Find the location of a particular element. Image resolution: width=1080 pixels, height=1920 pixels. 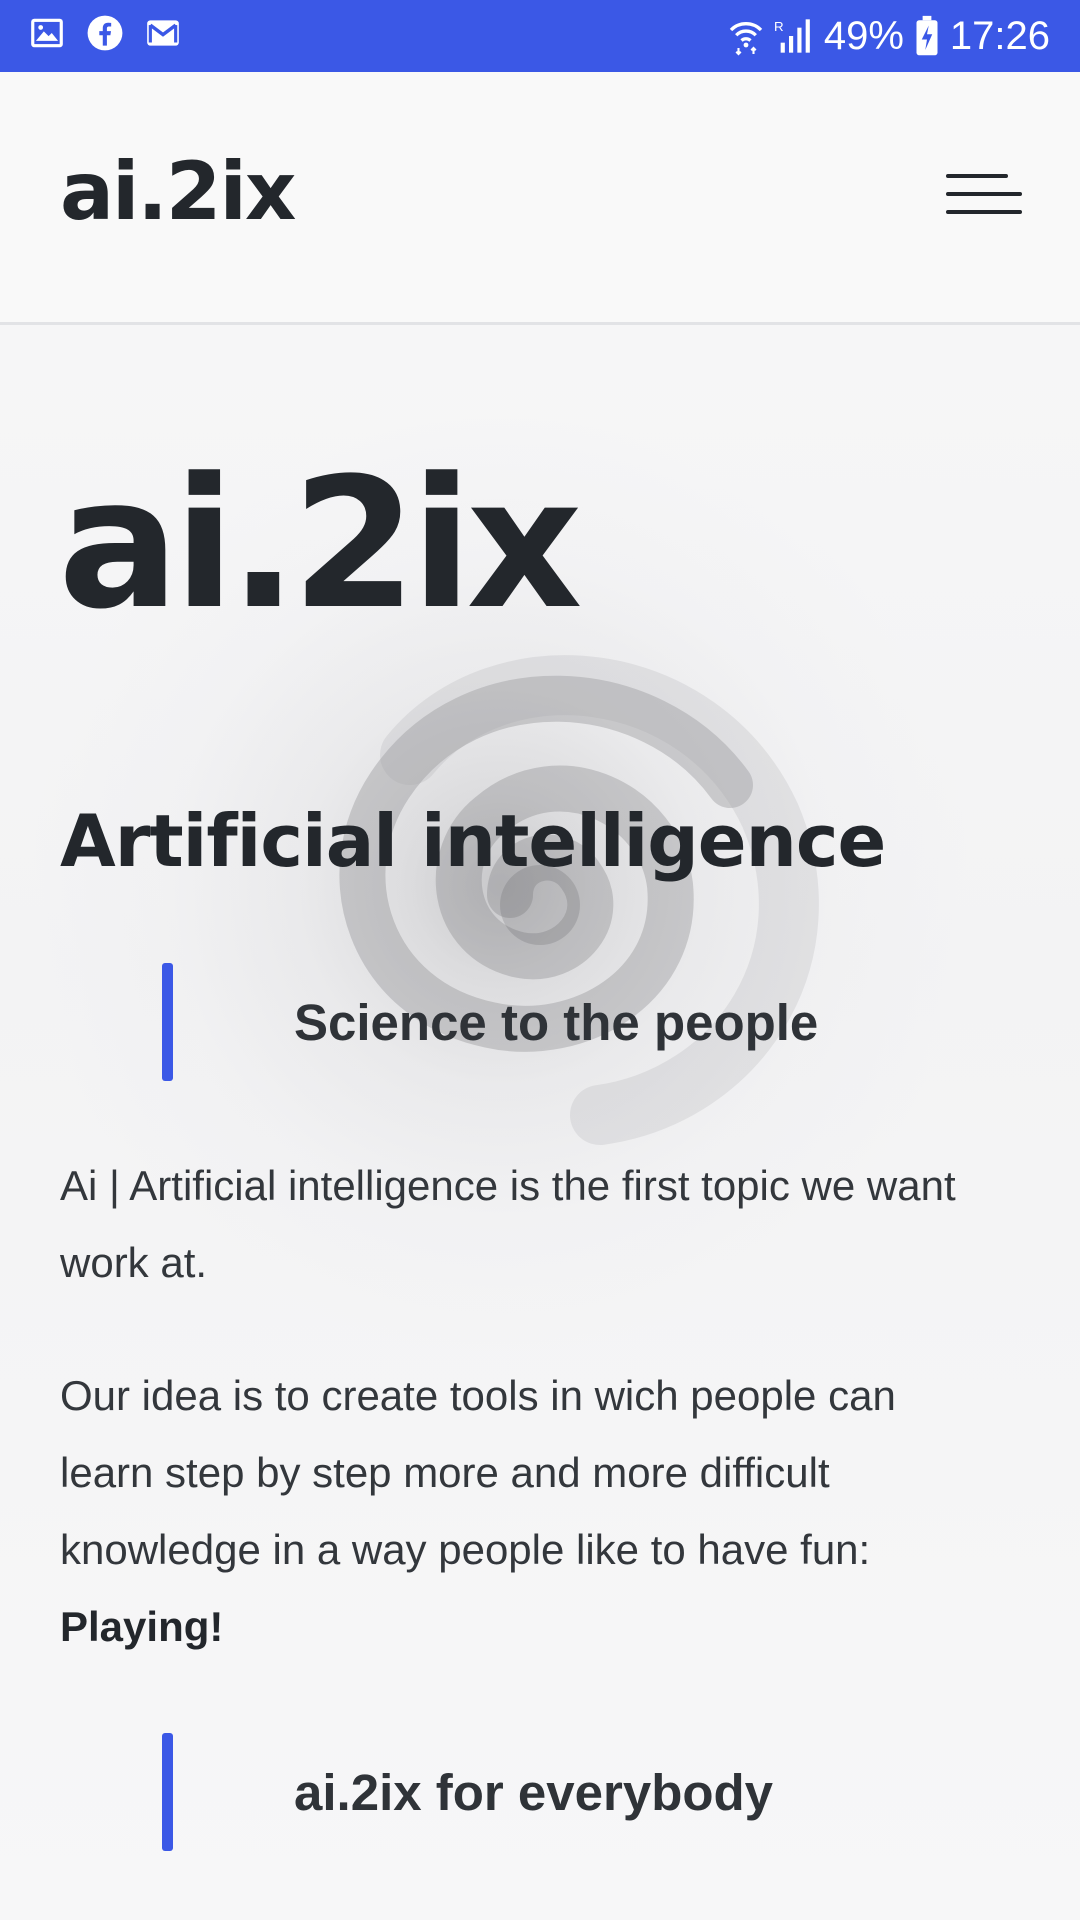

signal-icon: R is located at coordinates (792, 36).